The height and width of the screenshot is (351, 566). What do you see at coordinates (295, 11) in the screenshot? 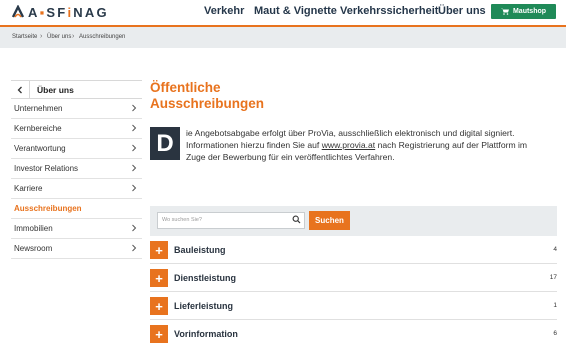
I see `nav-maut-vignette: Maut & Vignette` at bounding box center [295, 11].